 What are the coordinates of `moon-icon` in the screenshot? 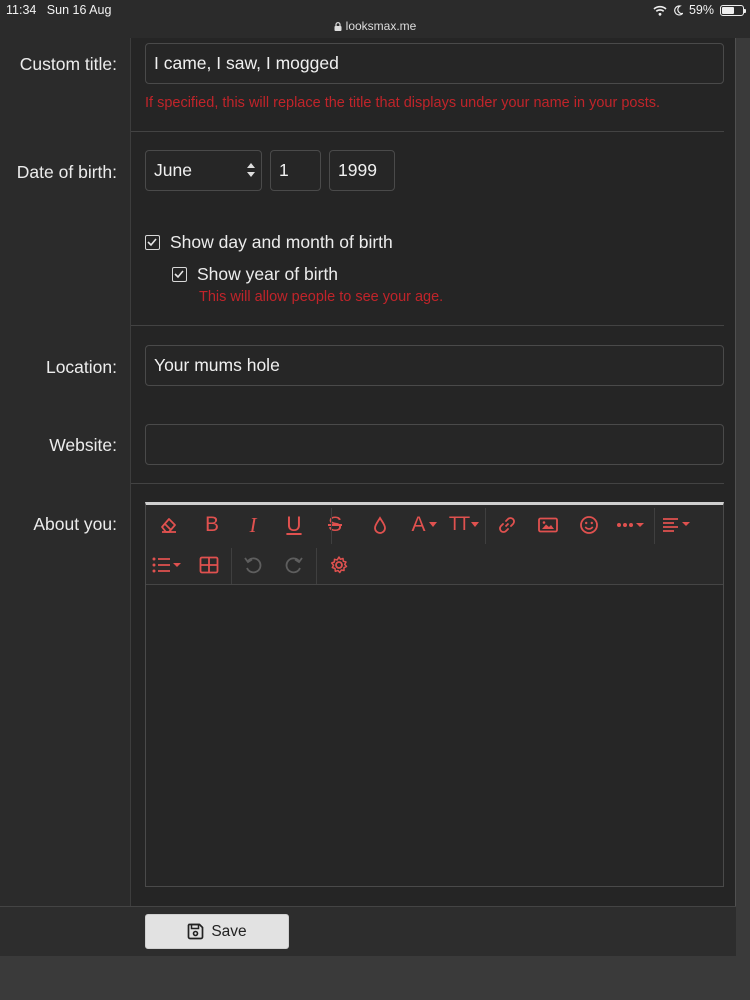 It's located at (678, 10).